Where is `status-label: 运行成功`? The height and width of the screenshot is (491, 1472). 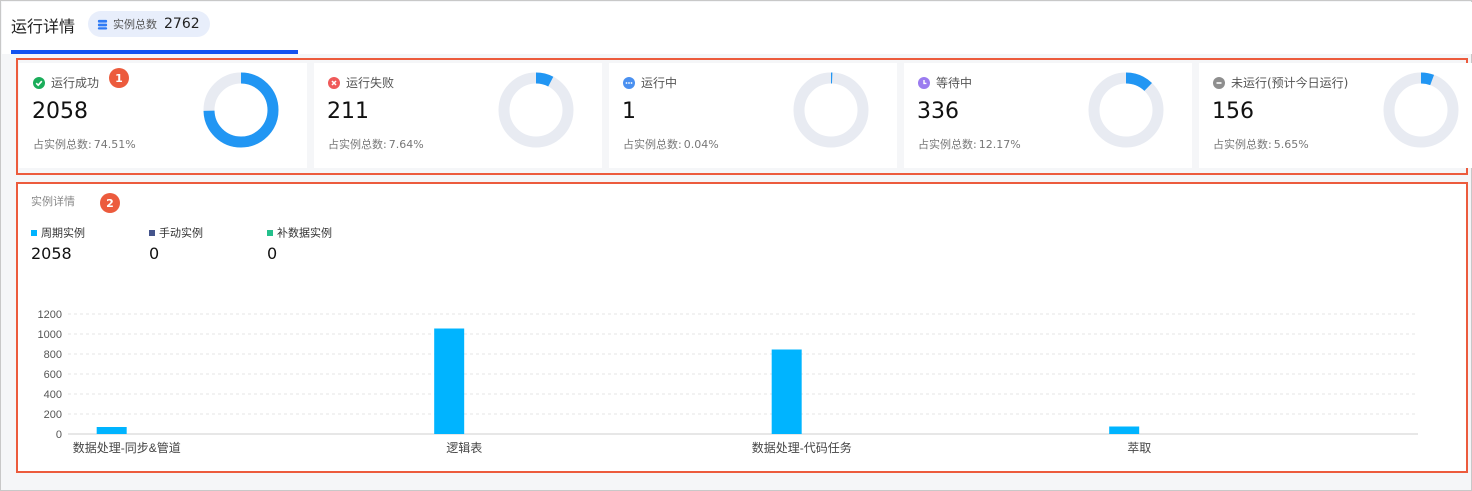
status-label: 运行成功 is located at coordinates (75, 83).